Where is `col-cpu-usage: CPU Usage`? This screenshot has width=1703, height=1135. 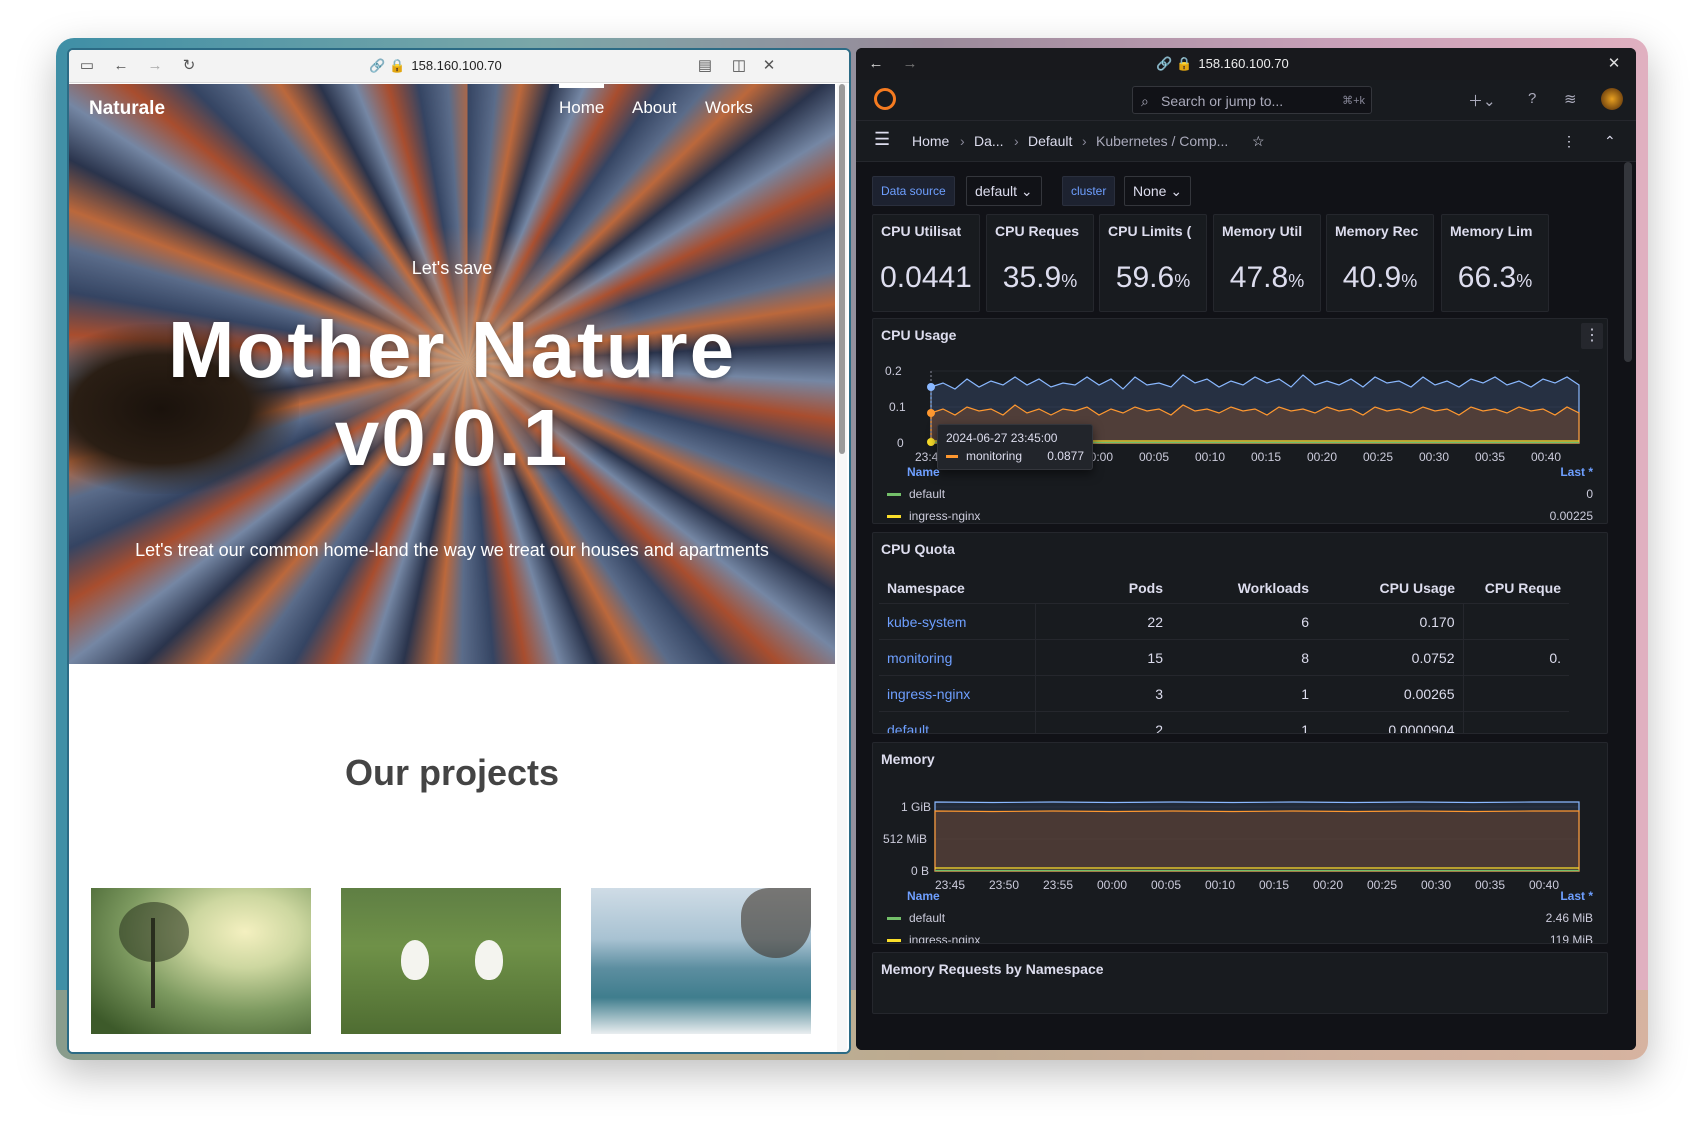 col-cpu-usage: CPU Usage is located at coordinates (1390, 588).